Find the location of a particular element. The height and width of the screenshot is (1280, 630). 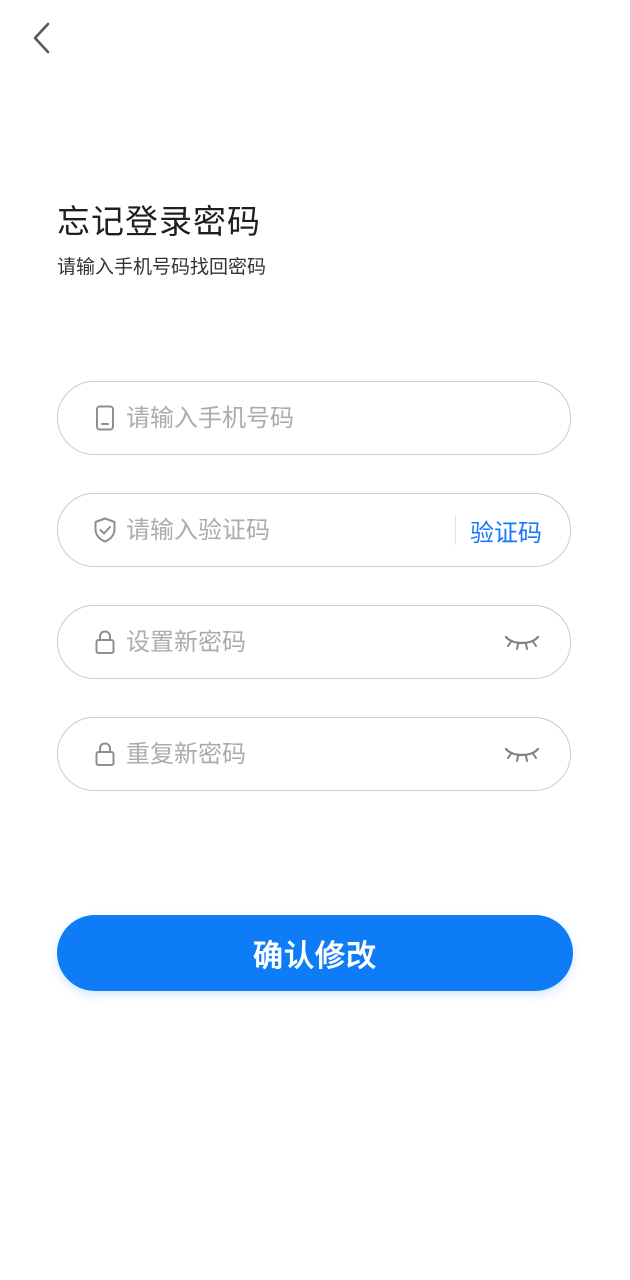

page-title: 忘记登录密码 is located at coordinates (159, 221).